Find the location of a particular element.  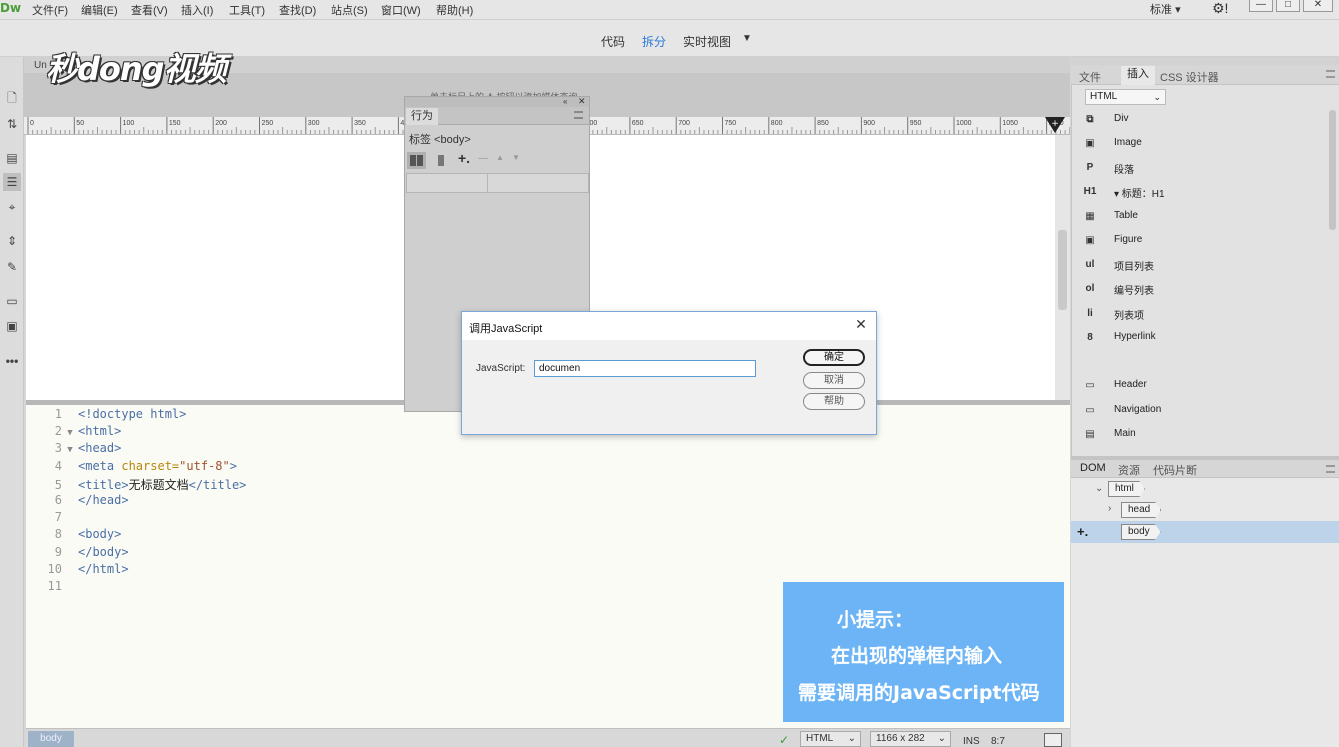

document-type-select: HTML ⌄ is located at coordinates (830, 739).